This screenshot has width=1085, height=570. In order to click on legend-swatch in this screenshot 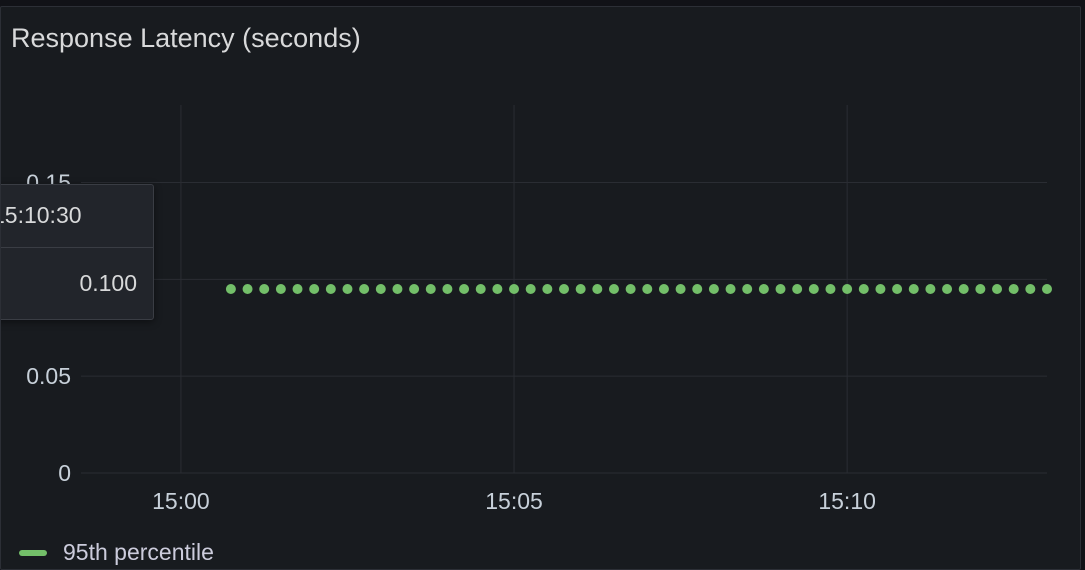, I will do `click(33, 552)`.